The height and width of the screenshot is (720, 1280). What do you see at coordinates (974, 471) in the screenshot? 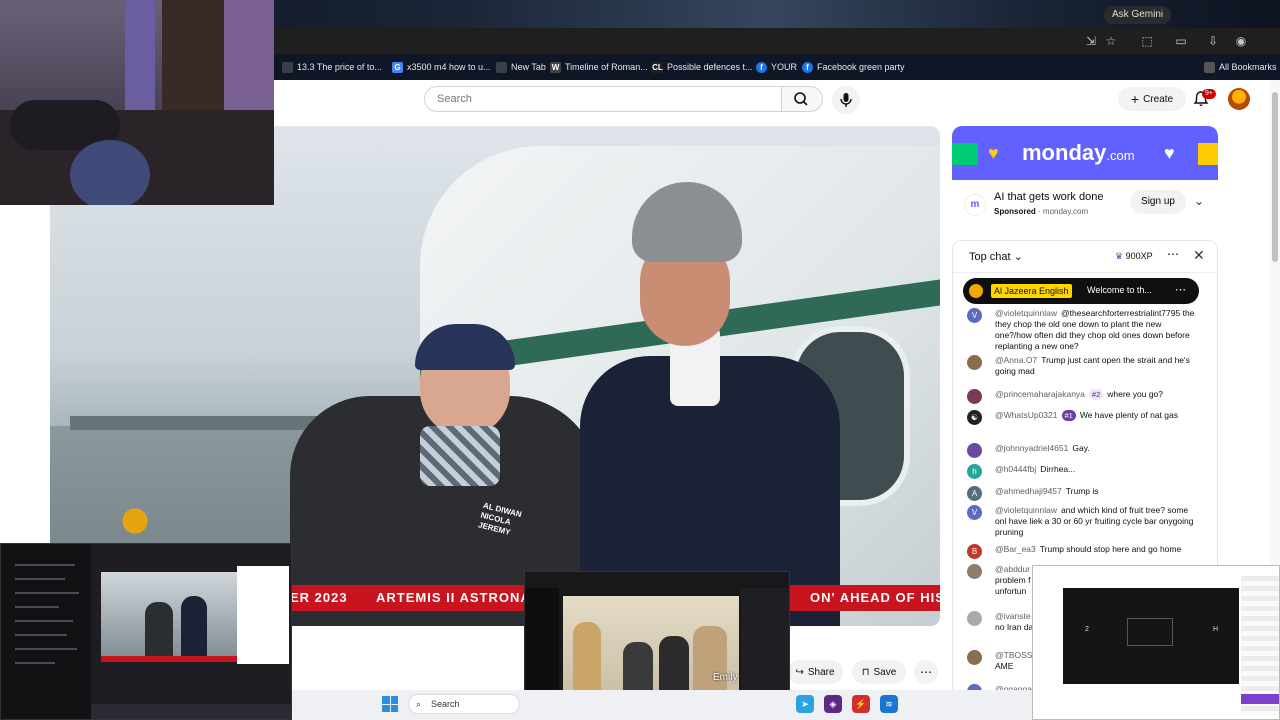
I see `avatar: h` at bounding box center [974, 471].